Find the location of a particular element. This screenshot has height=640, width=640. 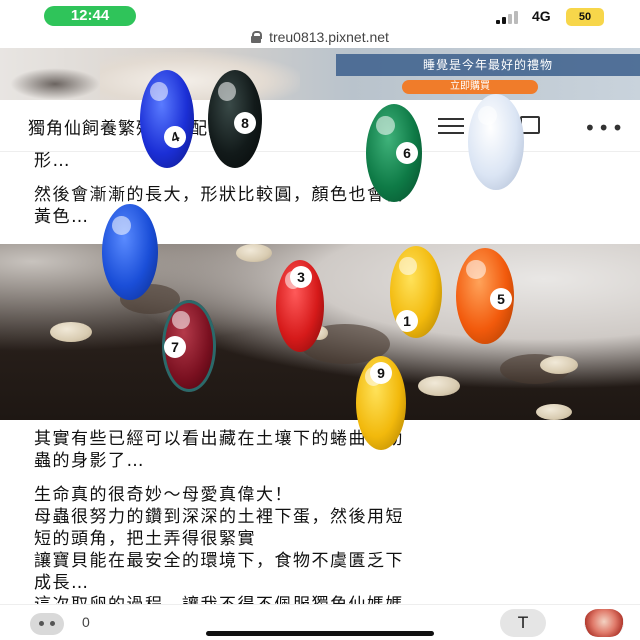

ball-number: 8 is located at coordinates (245, 123).